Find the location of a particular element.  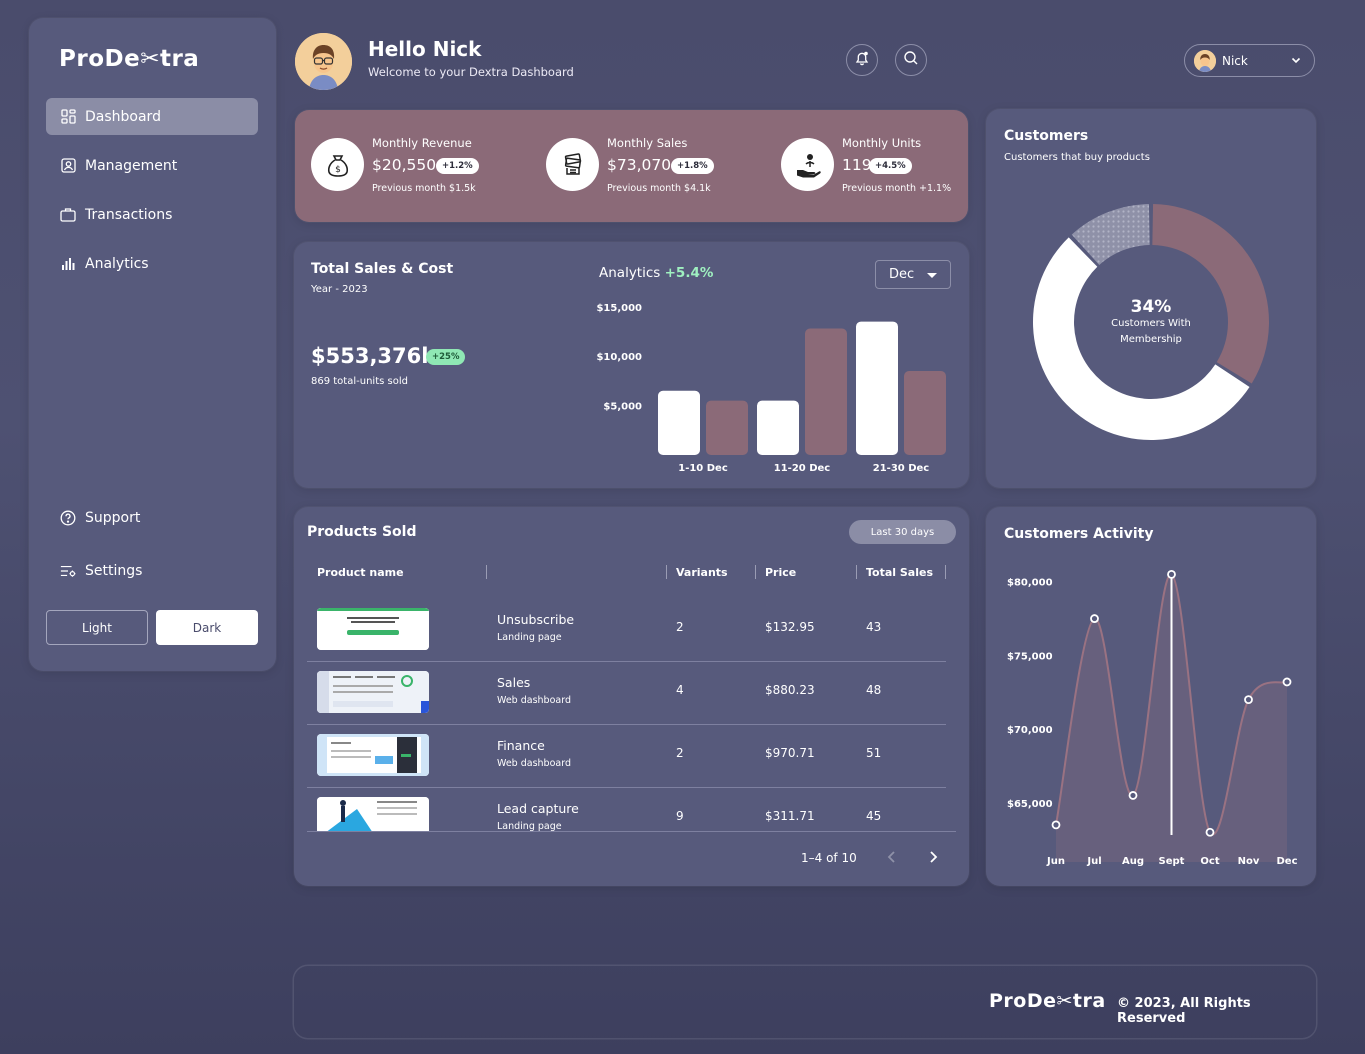

previous-page-button is located at coordinates (892, 858).